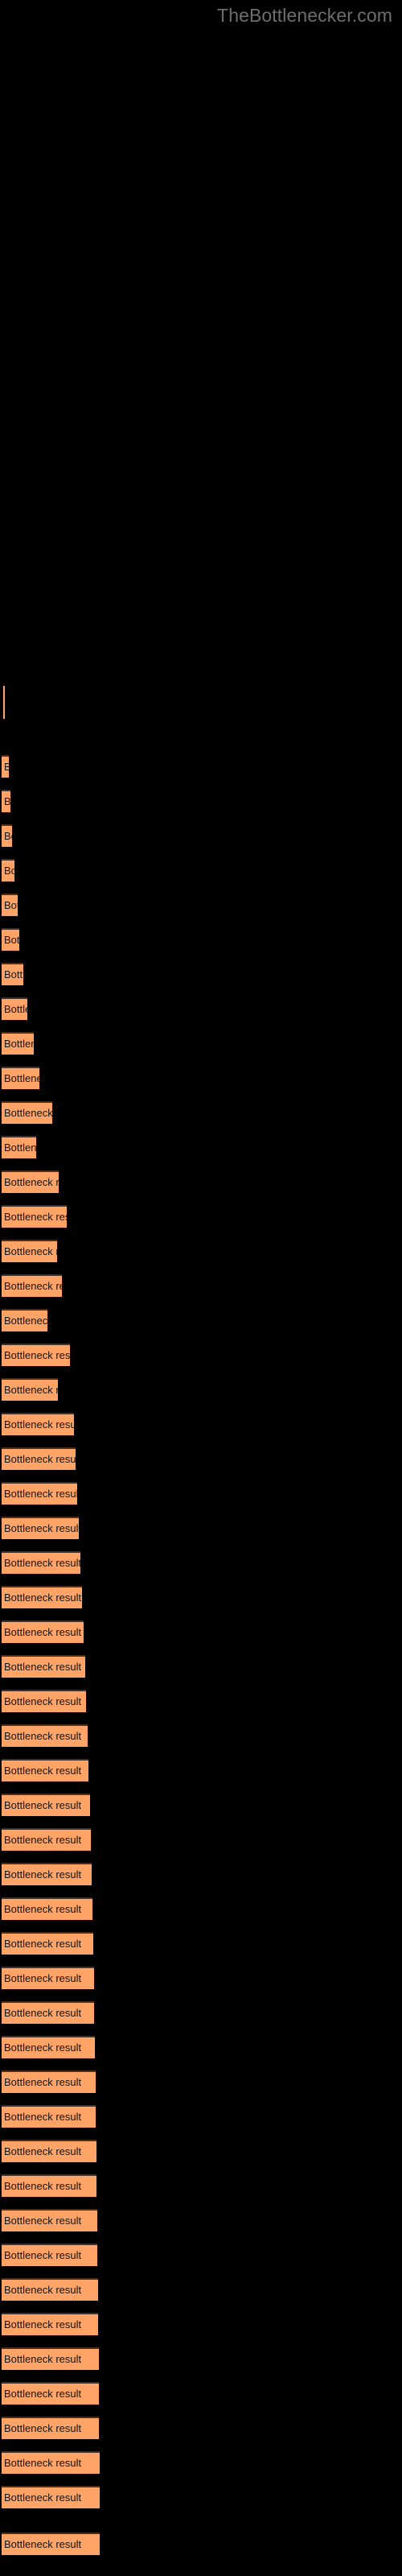  Describe the element at coordinates (201, 702) in the screenshot. I see `bar-row` at that location.